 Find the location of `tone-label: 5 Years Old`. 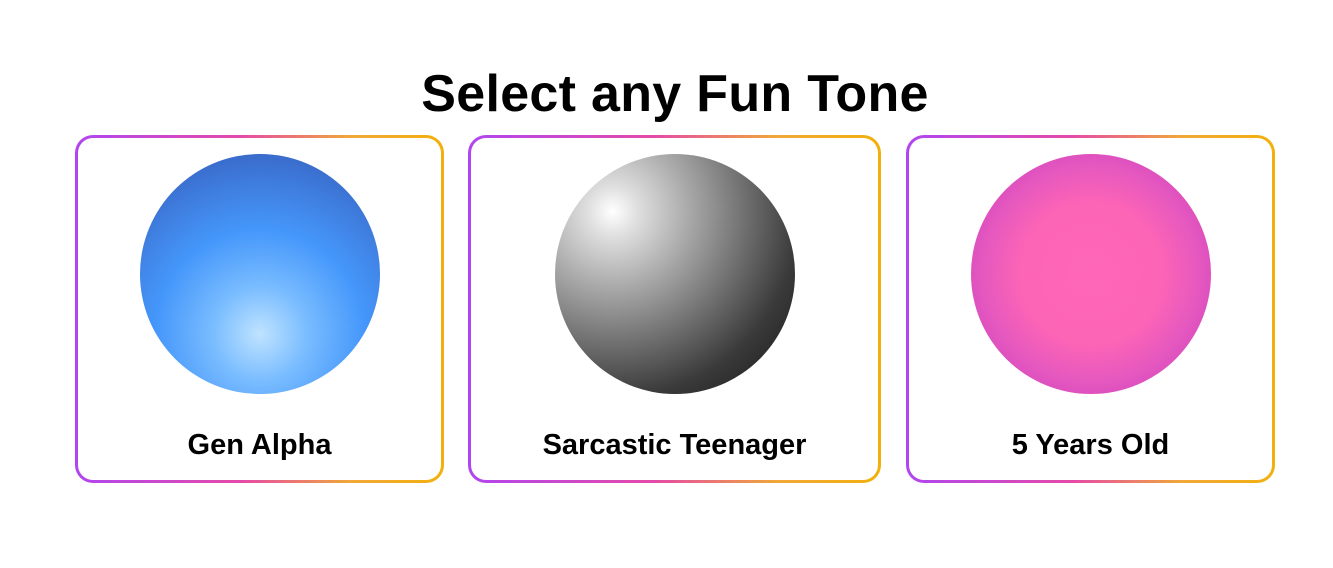

tone-label: 5 Years Old is located at coordinates (1090, 445).